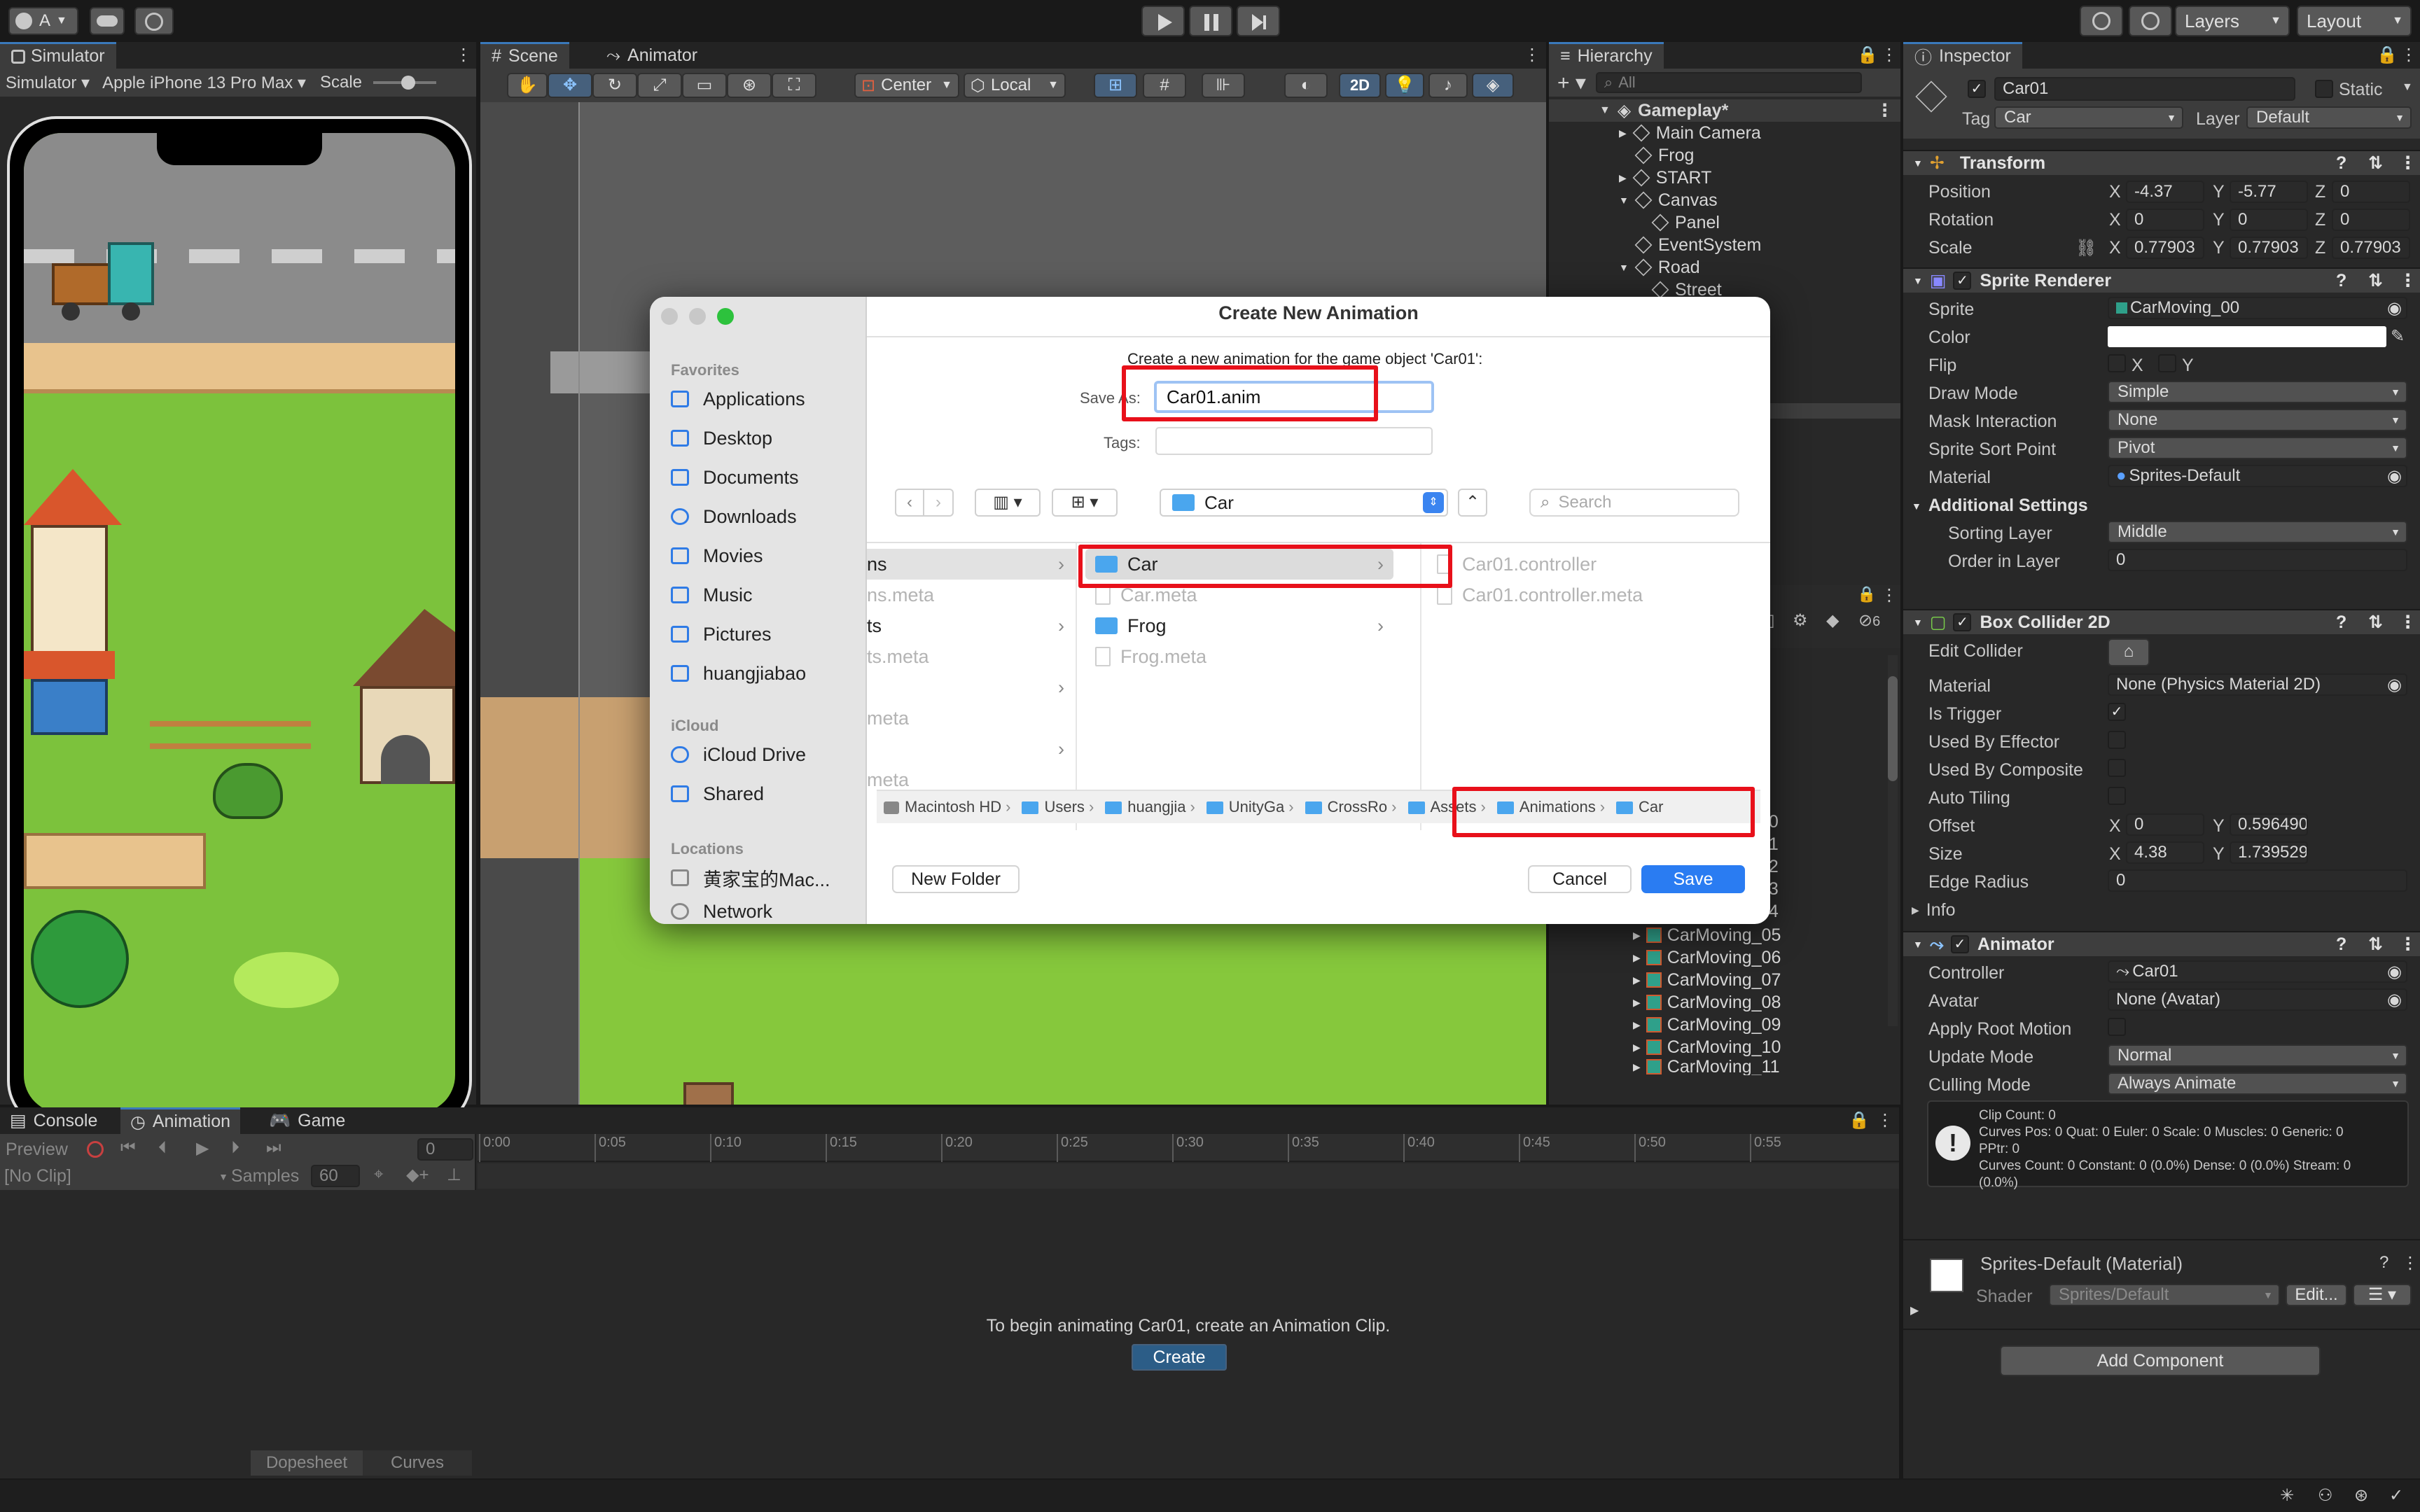 This screenshot has width=2420, height=1512. I want to click on file-item: Frog.meta, so click(1150, 656).